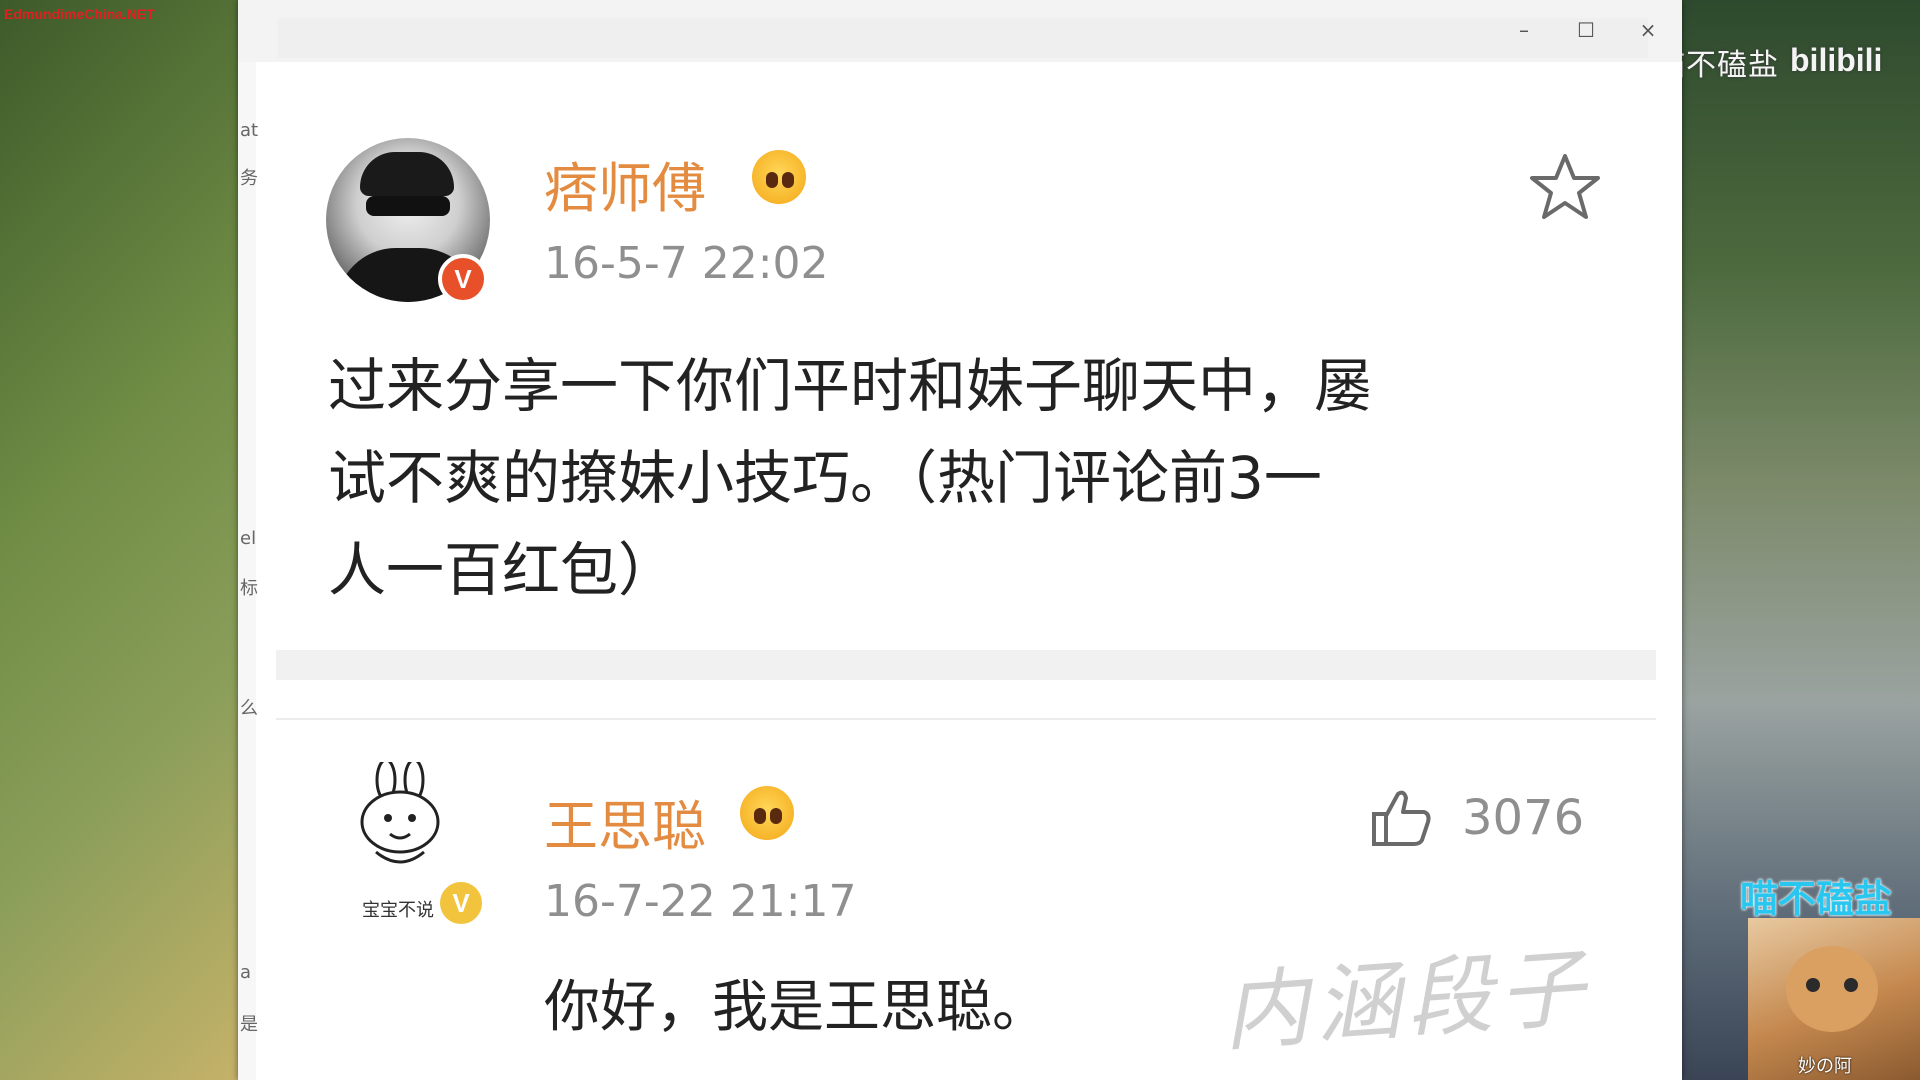 This screenshot has height=1080, width=1920. What do you see at coordinates (248, 571) in the screenshot?
I see `left-edge-strip: at 务 el 标 么 a 是` at bounding box center [248, 571].